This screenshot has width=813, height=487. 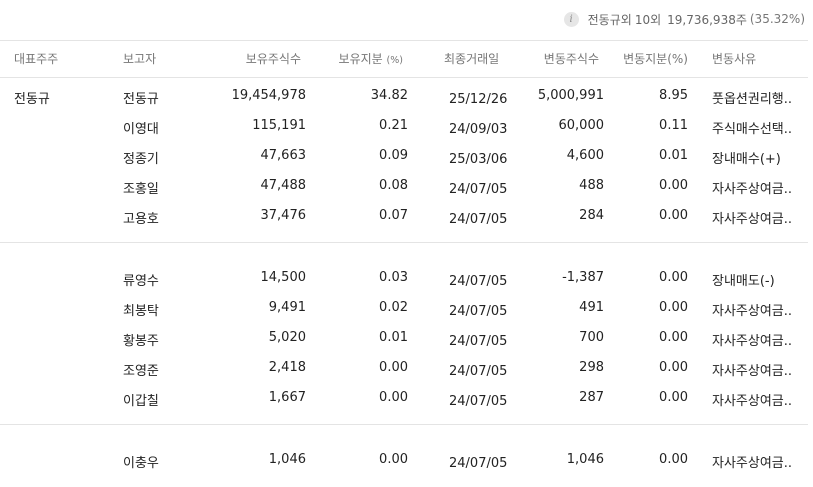 I want to click on header-ratio: 보유지분 (%), so click(x=371, y=59).